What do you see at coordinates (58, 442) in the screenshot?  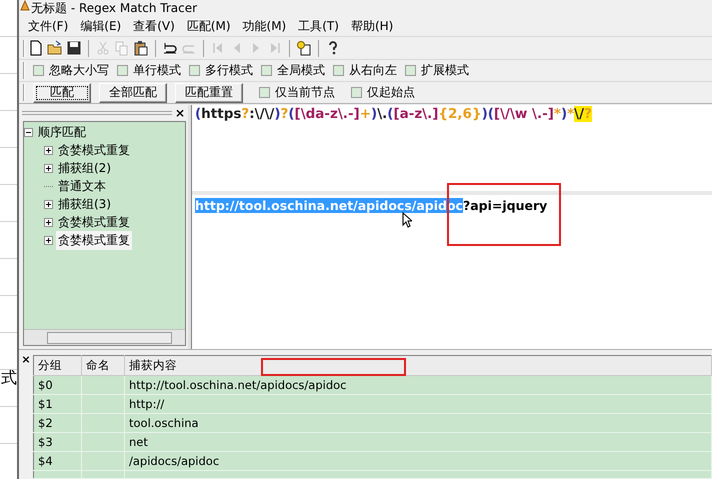 I see `table-cell: $3` at bounding box center [58, 442].